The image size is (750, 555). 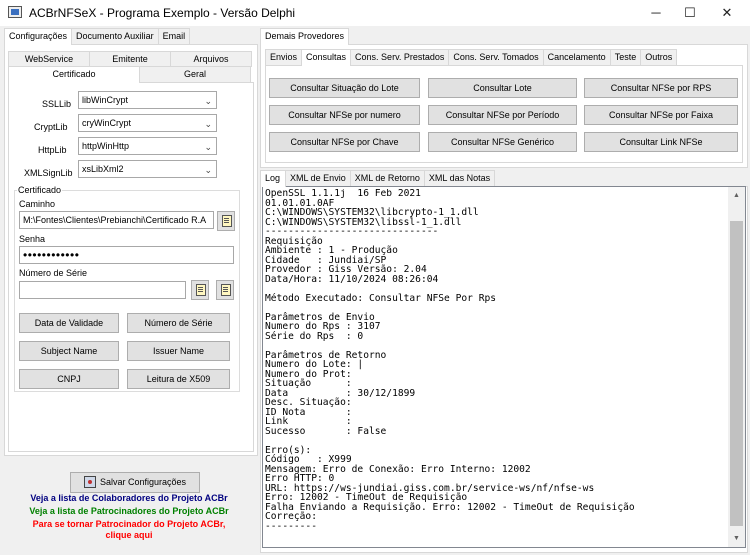 What do you see at coordinates (225, 290) in the screenshot?
I see `select-certificate-list-icon` at bounding box center [225, 290].